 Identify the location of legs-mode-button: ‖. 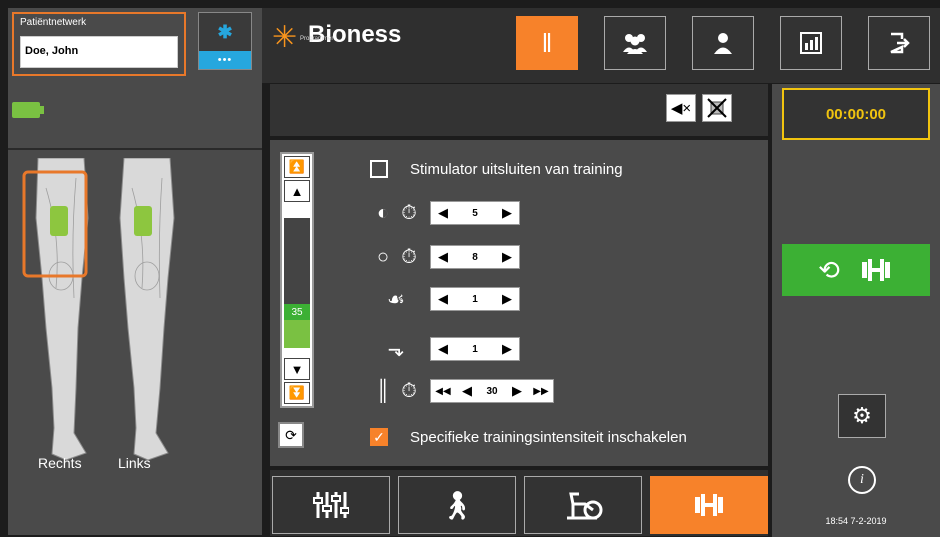
(547, 43).